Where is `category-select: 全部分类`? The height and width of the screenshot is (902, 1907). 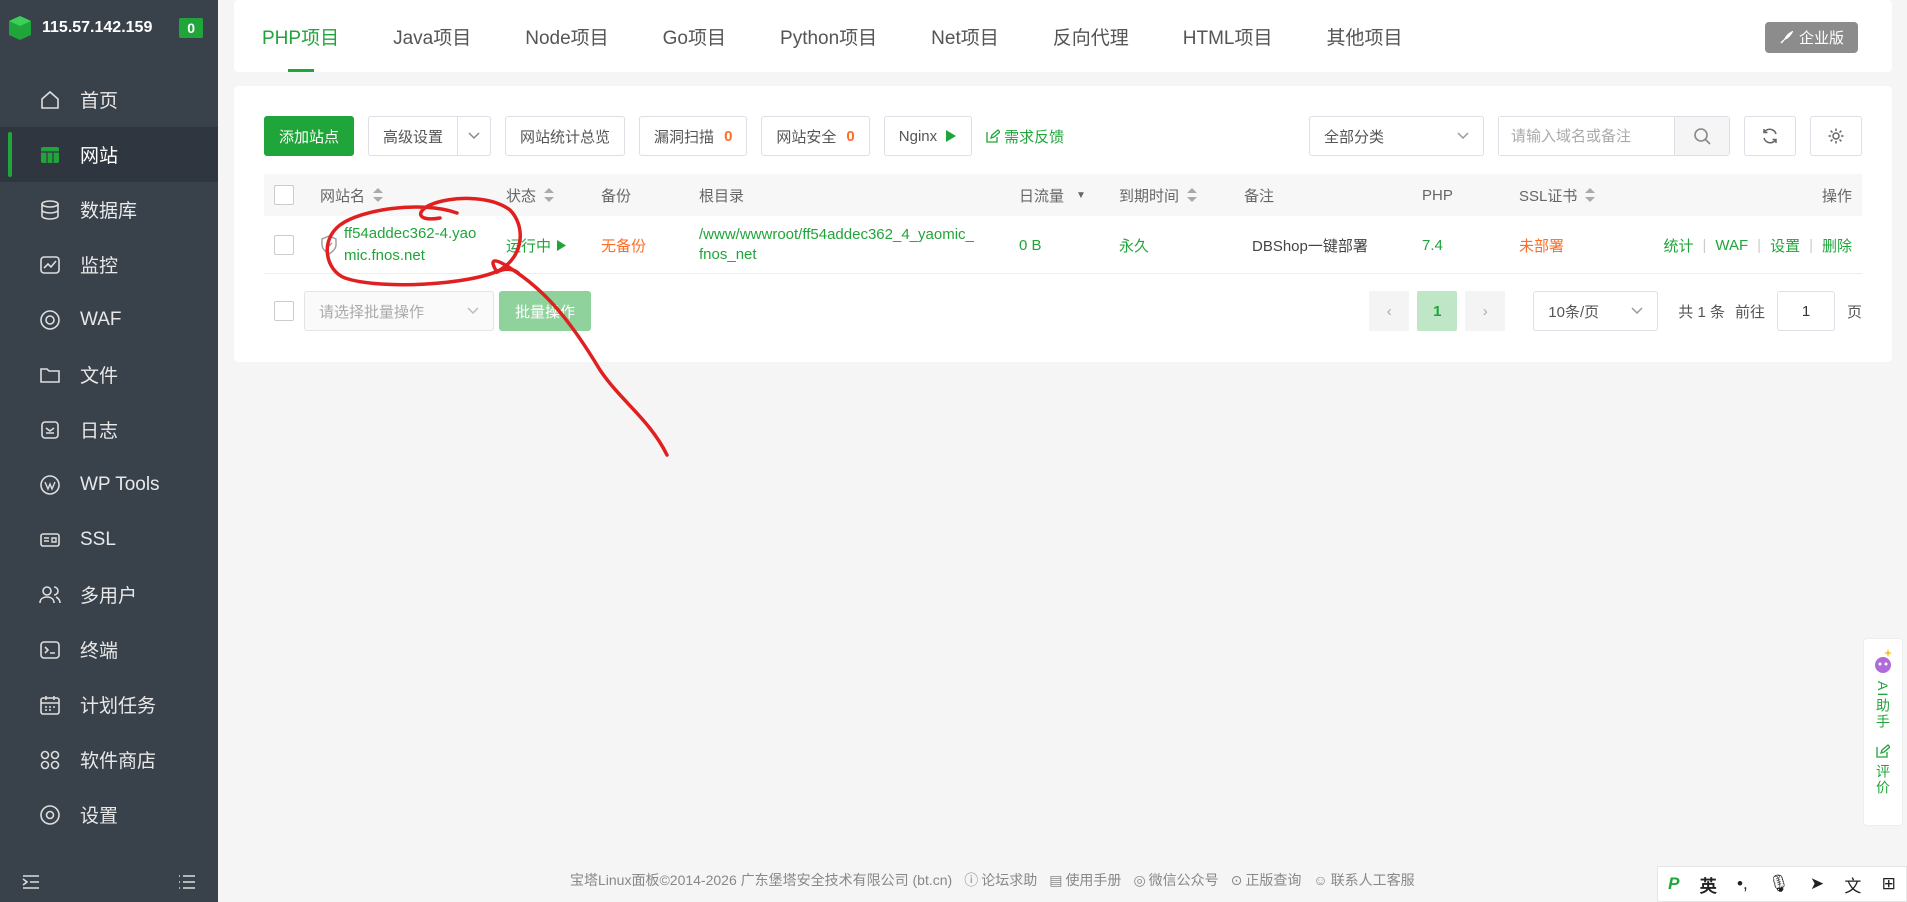
category-select: 全部分类 is located at coordinates (1396, 136).